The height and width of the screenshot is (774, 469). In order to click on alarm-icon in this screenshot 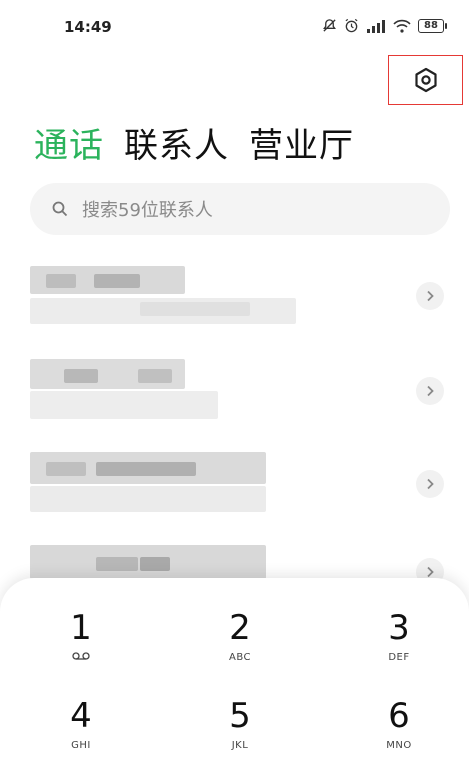, I will do `click(351, 25)`.